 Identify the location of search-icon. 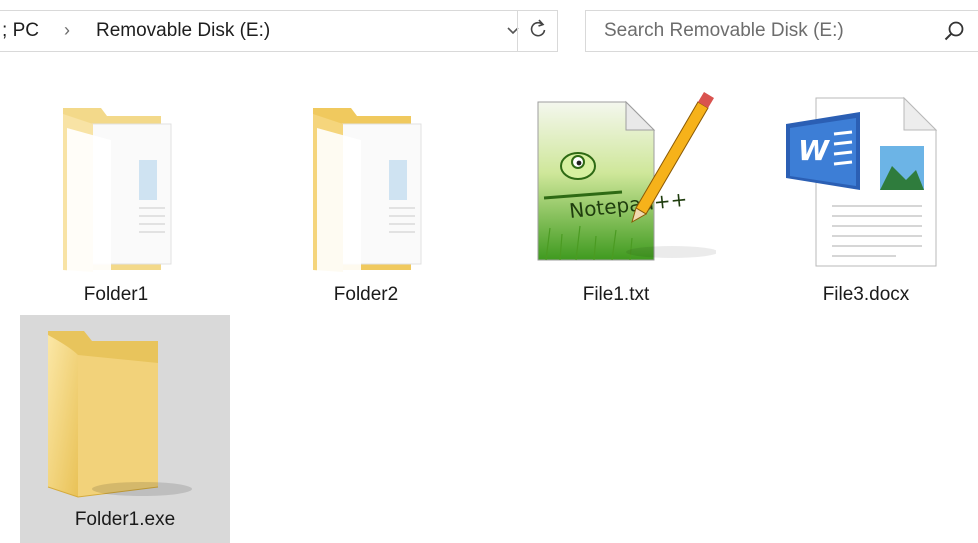
(955, 31).